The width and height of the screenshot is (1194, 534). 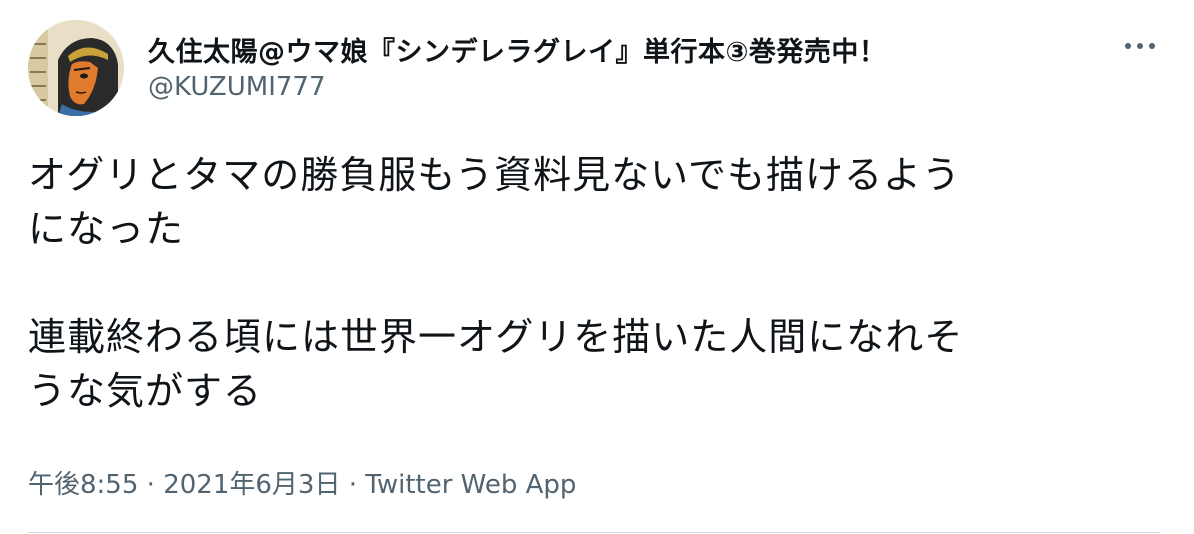 I want to click on tweet-source: Twitter Web App, so click(x=470, y=485).